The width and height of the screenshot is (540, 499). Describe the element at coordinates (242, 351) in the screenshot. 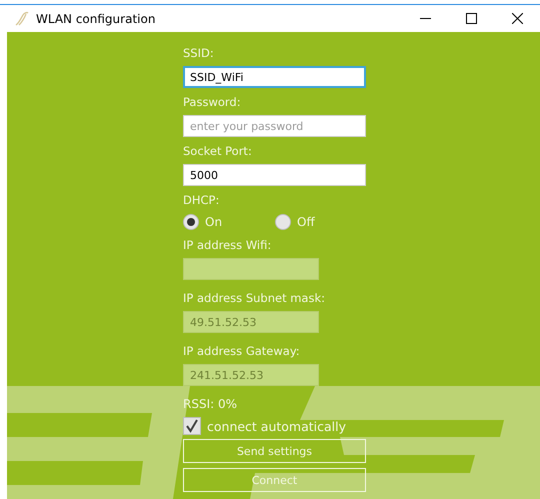

I see `field-label: IP address Gateway:` at that location.